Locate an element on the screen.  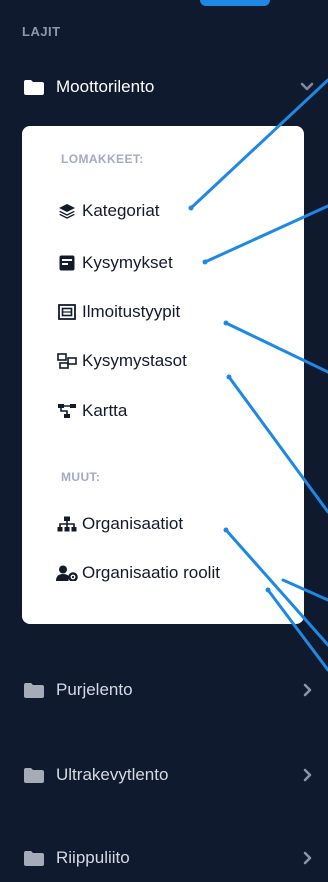
top-accent-bar is located at coordinates (235, 3).